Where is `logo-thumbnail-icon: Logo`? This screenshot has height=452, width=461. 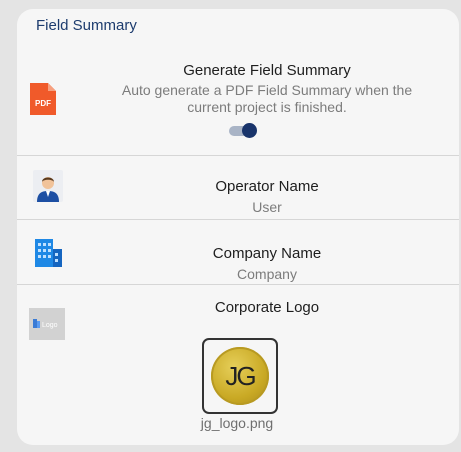
logo-thumbnail-icon: Logo is located at coordinates (47, 326).